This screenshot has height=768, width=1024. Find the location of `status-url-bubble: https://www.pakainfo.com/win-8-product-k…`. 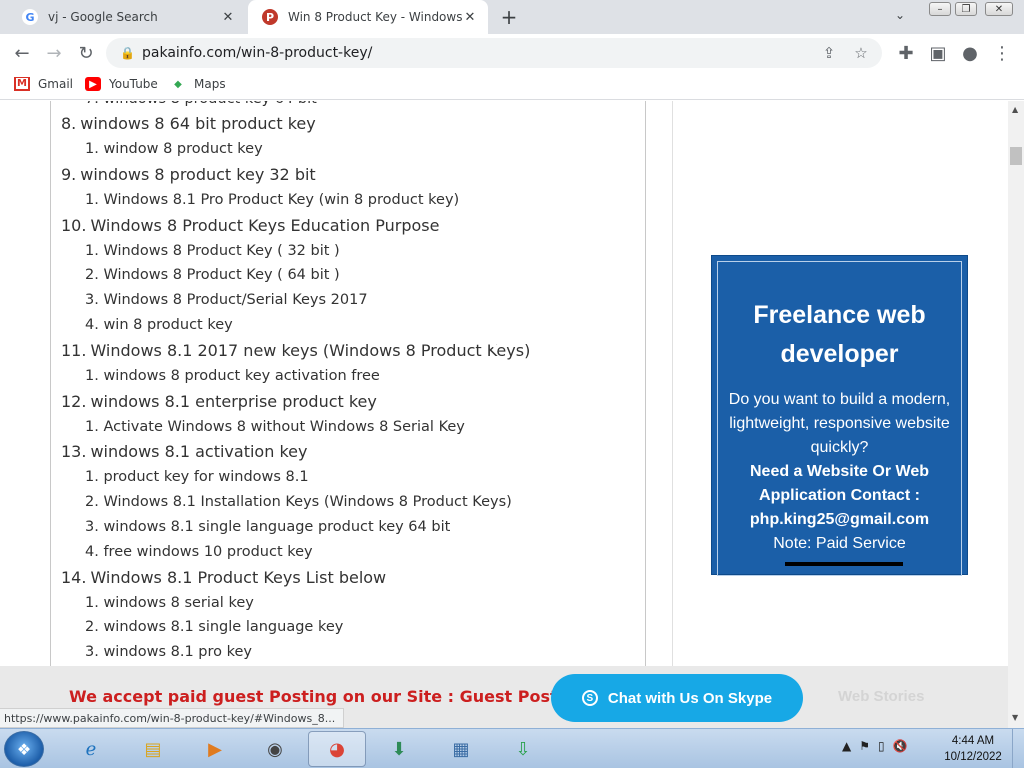

status-url-bubble: https://www.pakainfo.com/win-8-product-k… is located at coordinates (172, 718).